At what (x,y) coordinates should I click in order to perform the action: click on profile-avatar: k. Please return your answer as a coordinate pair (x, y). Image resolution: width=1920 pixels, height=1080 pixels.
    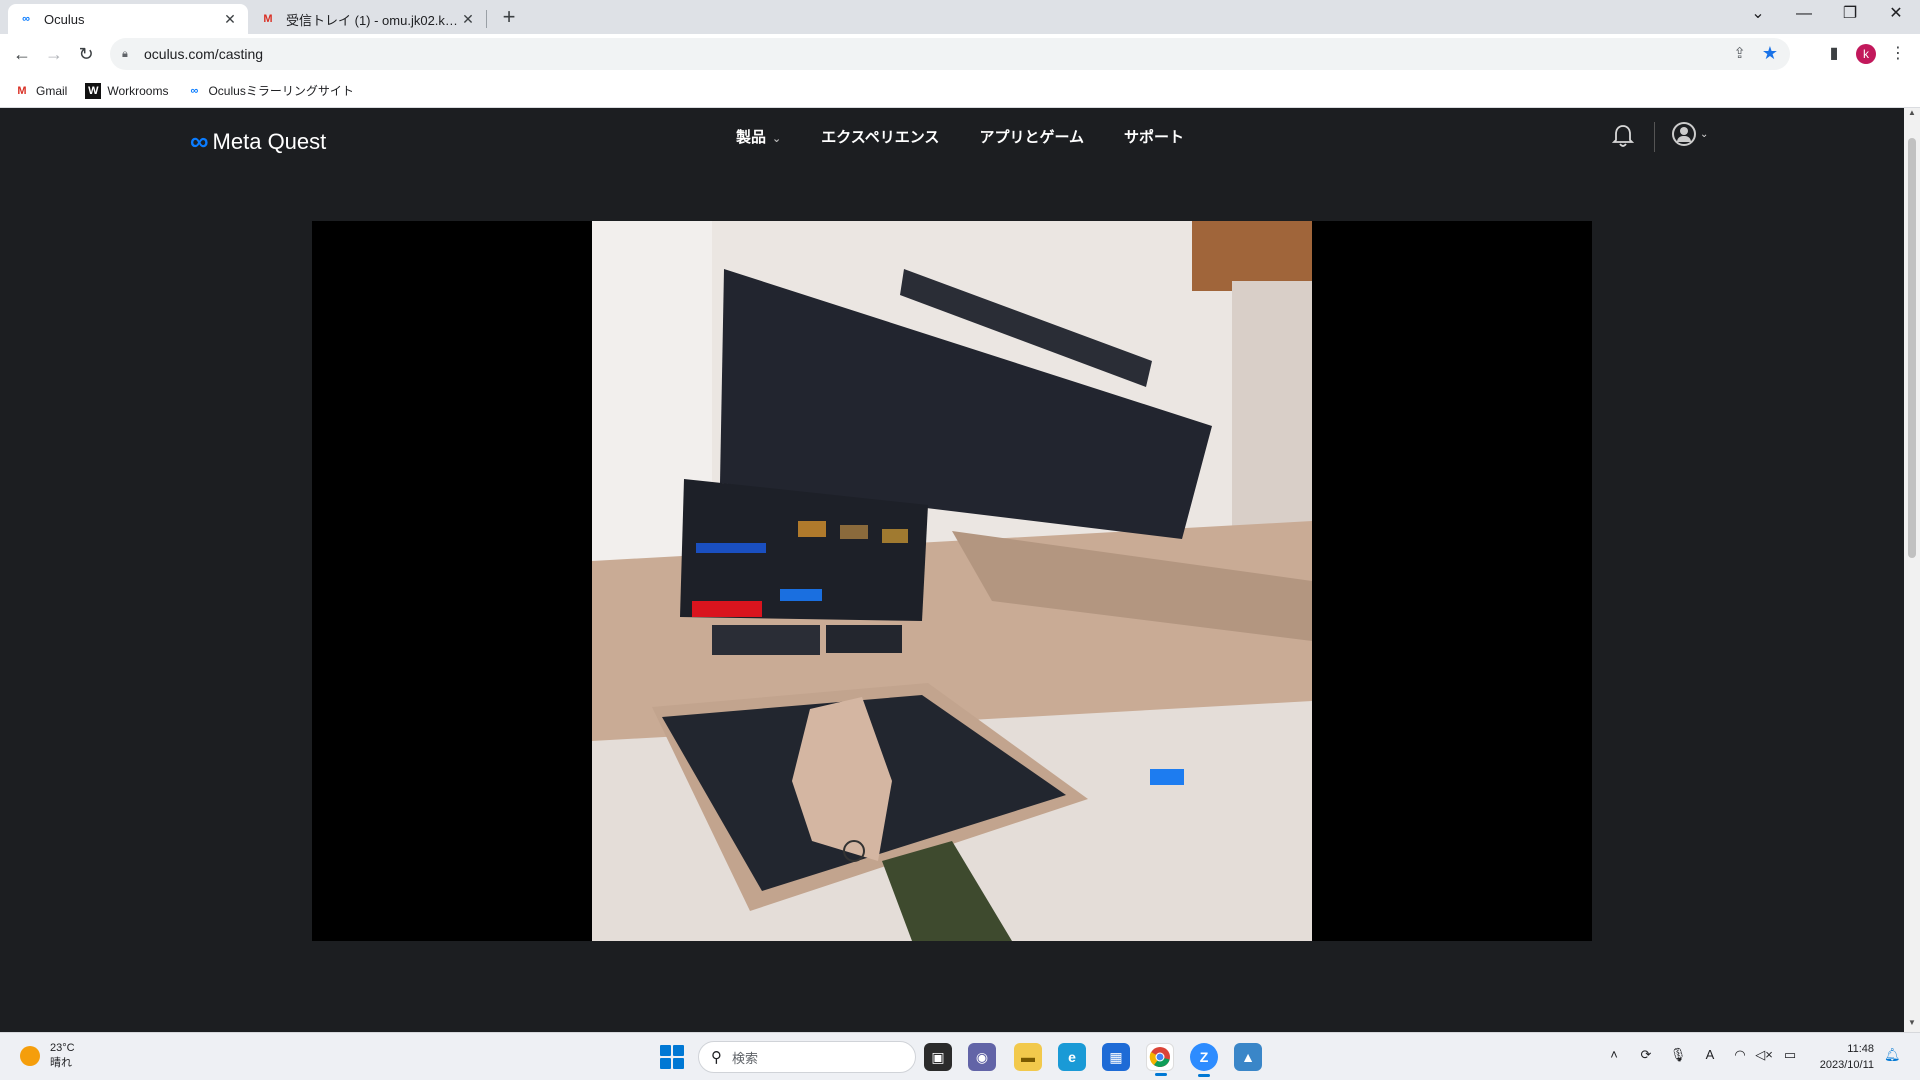
    Looking at the image, I should click on (1866, 54).